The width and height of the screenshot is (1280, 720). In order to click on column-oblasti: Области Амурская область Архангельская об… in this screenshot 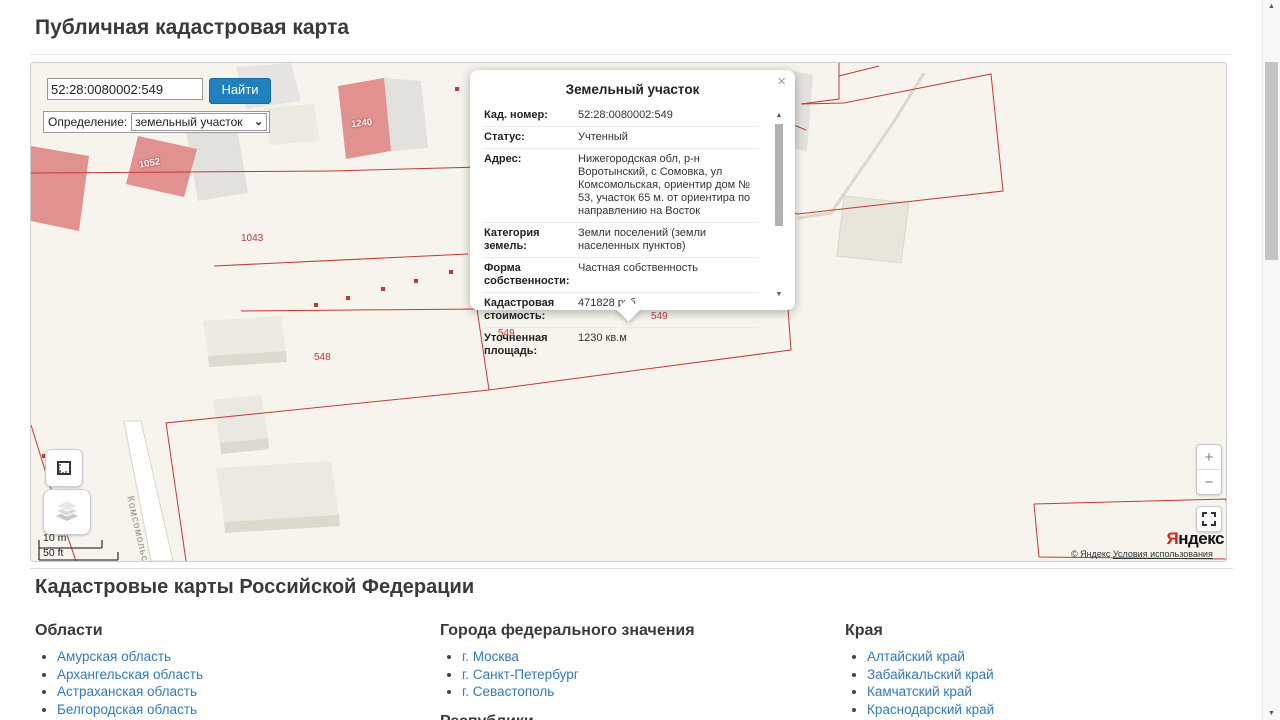, I will do `click(237, 669)`.